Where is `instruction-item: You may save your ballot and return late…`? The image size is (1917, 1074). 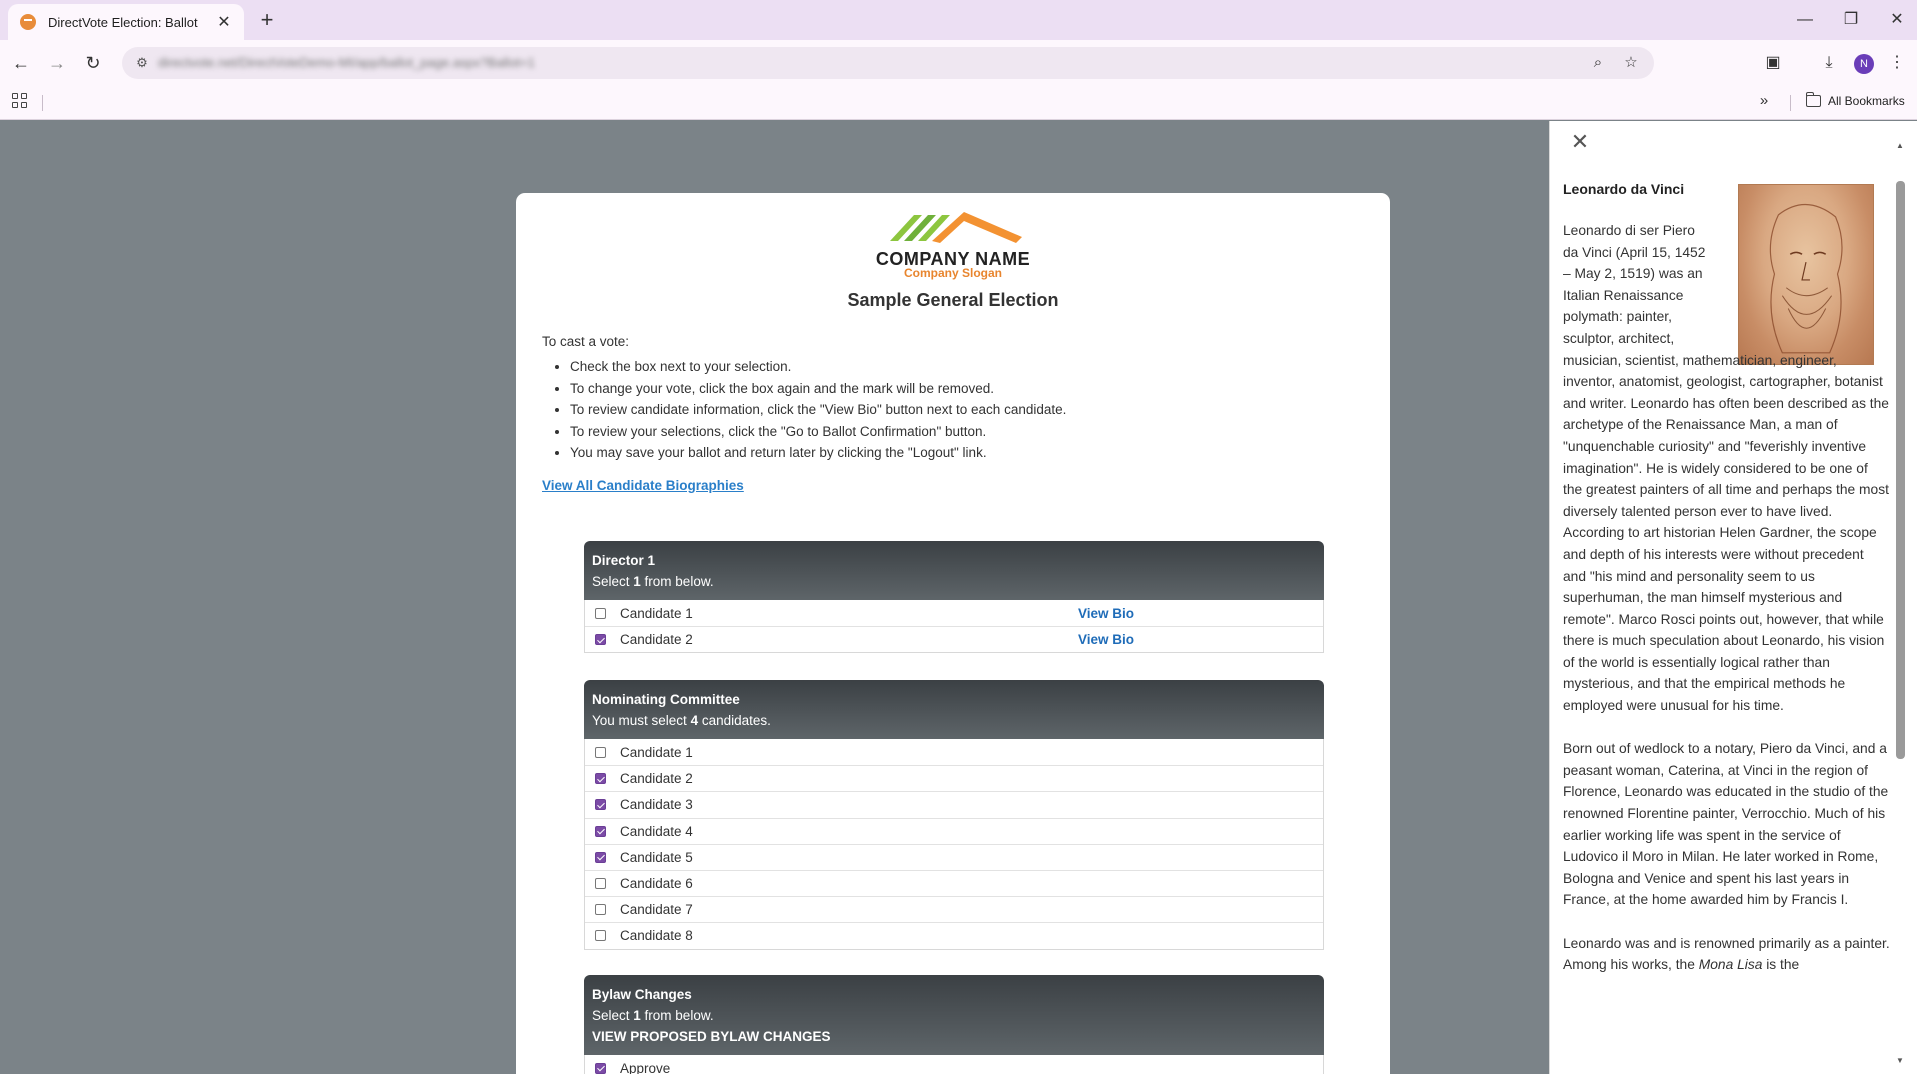
instruction-item: You may save your ballot and return late… is located at coordinates (818, 453).